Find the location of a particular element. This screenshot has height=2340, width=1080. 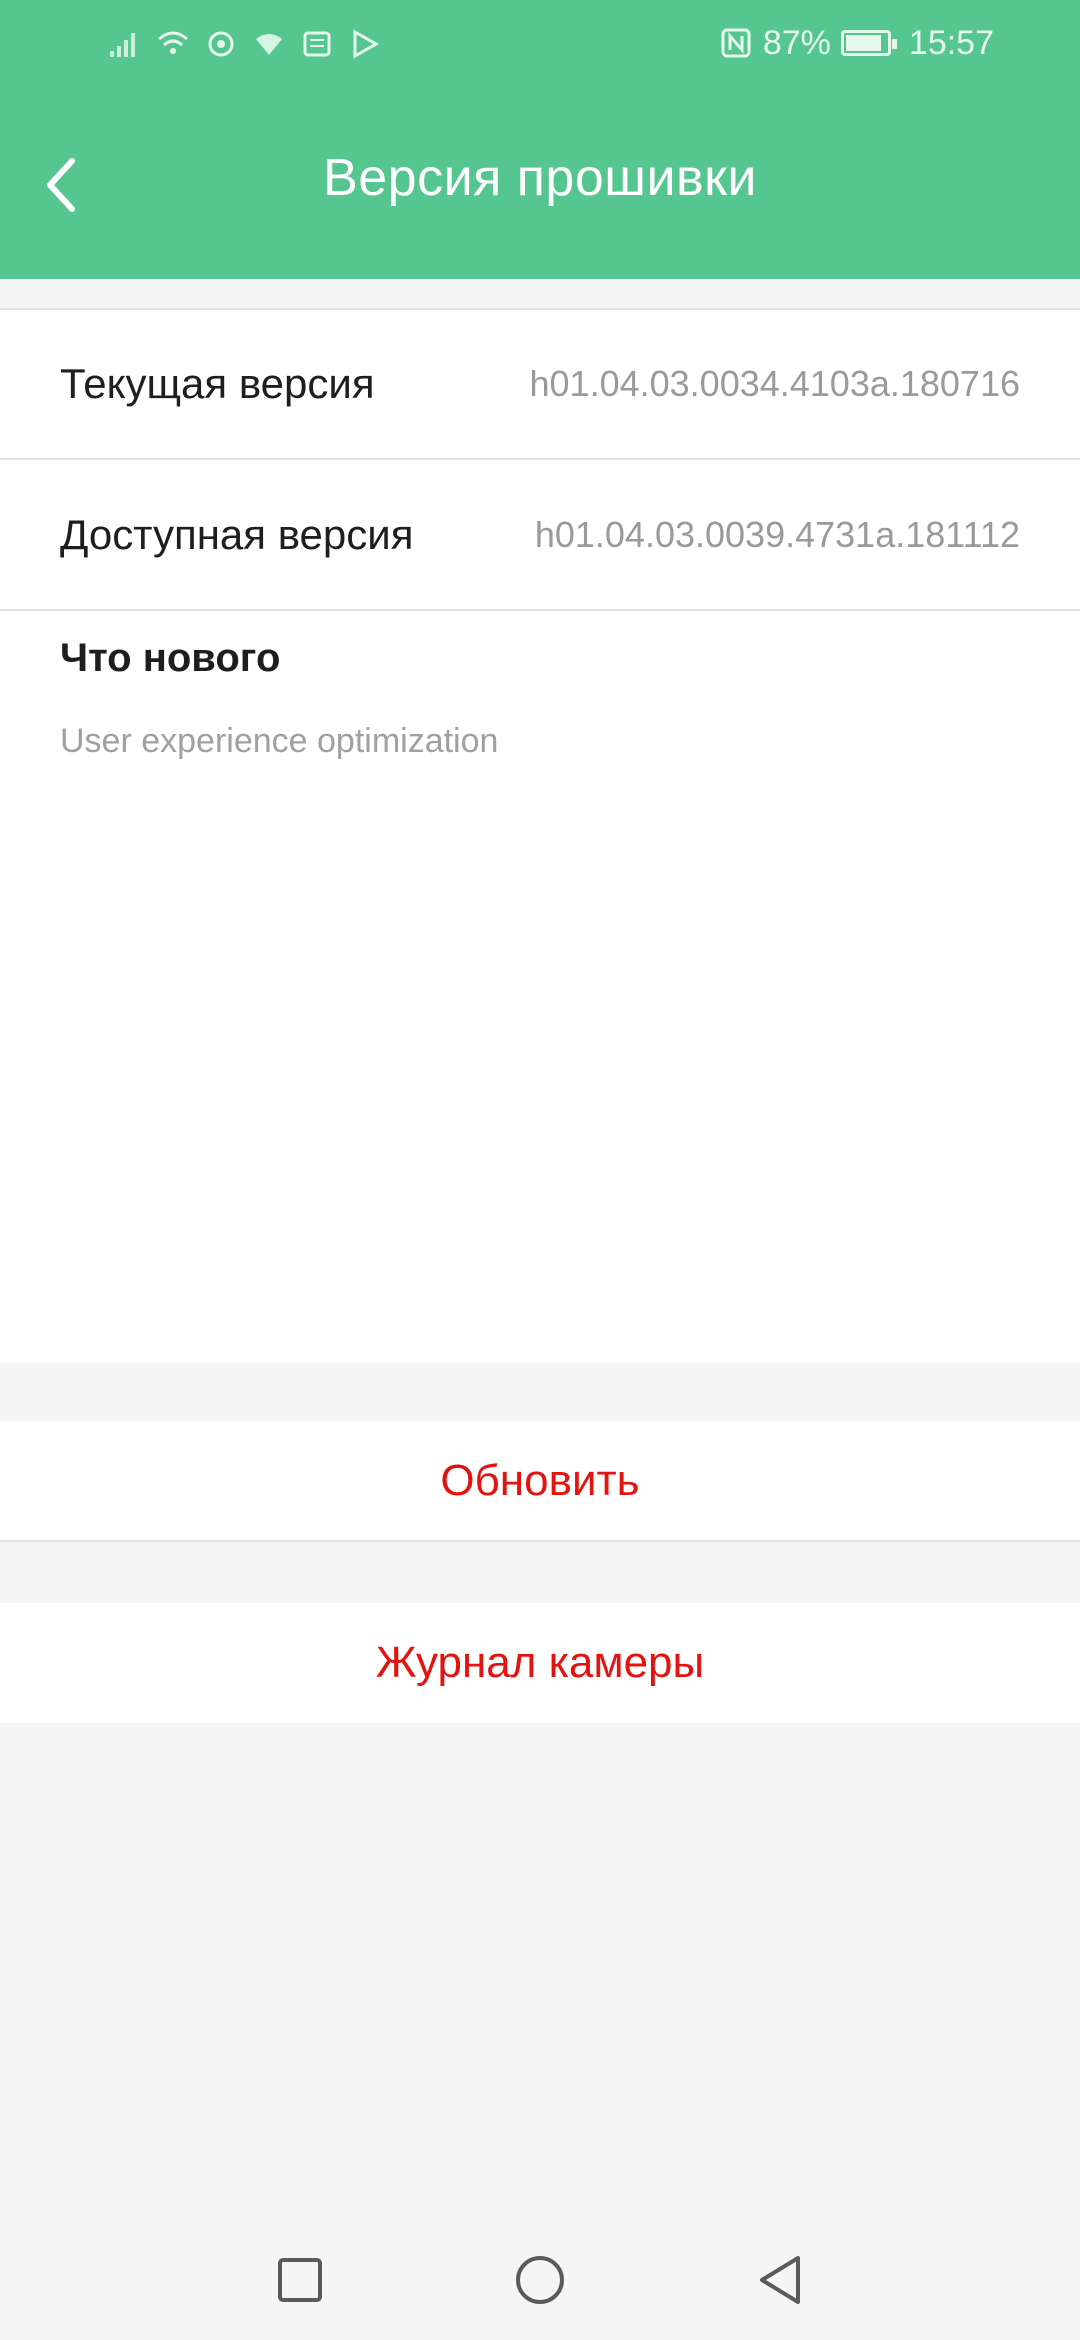

wifi-icon is located at coordinates (269, 44).